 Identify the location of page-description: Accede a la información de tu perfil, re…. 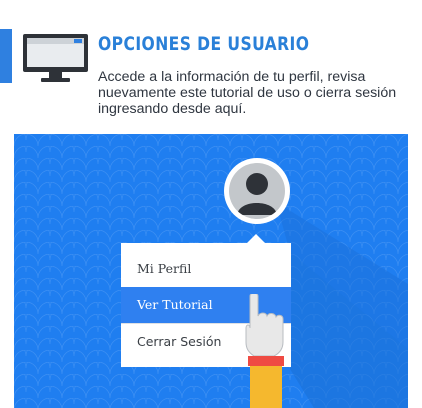
(247, 93).